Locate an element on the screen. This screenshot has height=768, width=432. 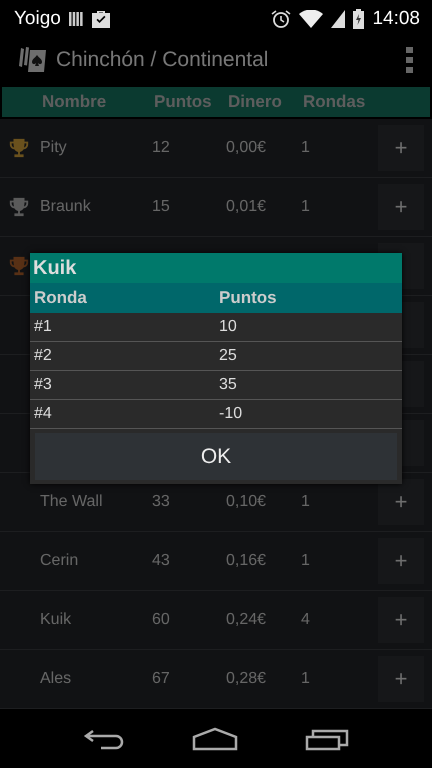
points-cell-text: 43 is located at coordinates (161, 561).